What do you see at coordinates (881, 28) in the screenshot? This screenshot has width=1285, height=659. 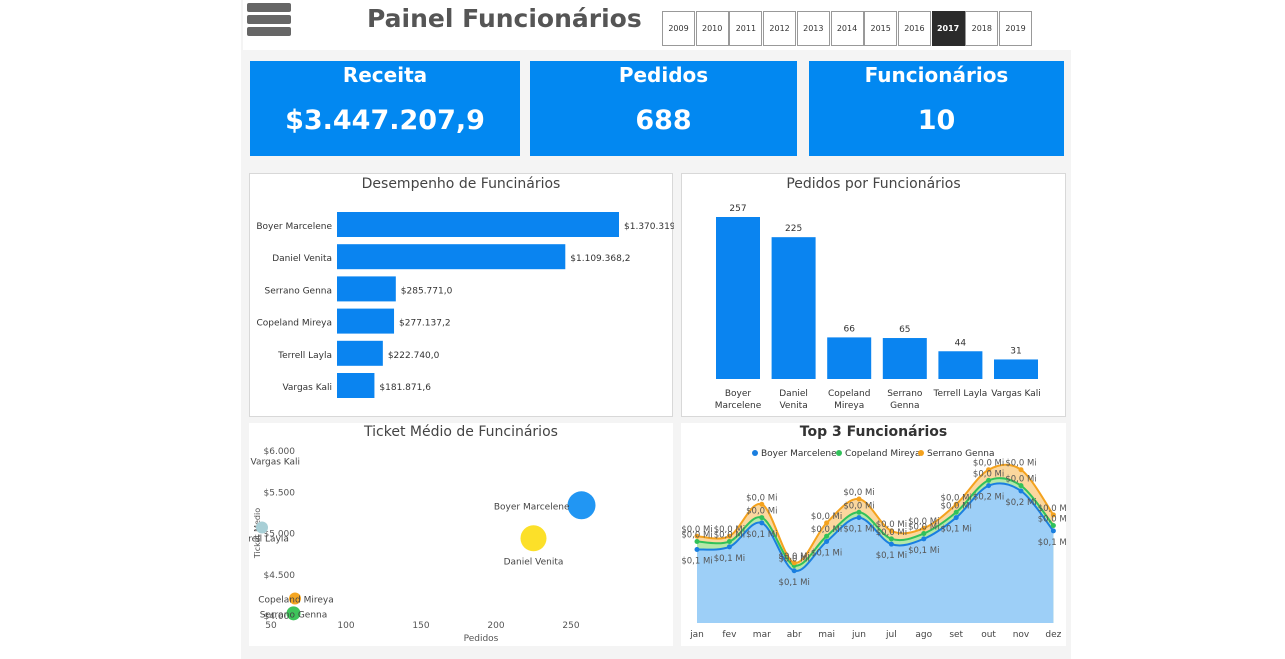 I see `year-button-2015: 2015` at bounding box center [881, 28].